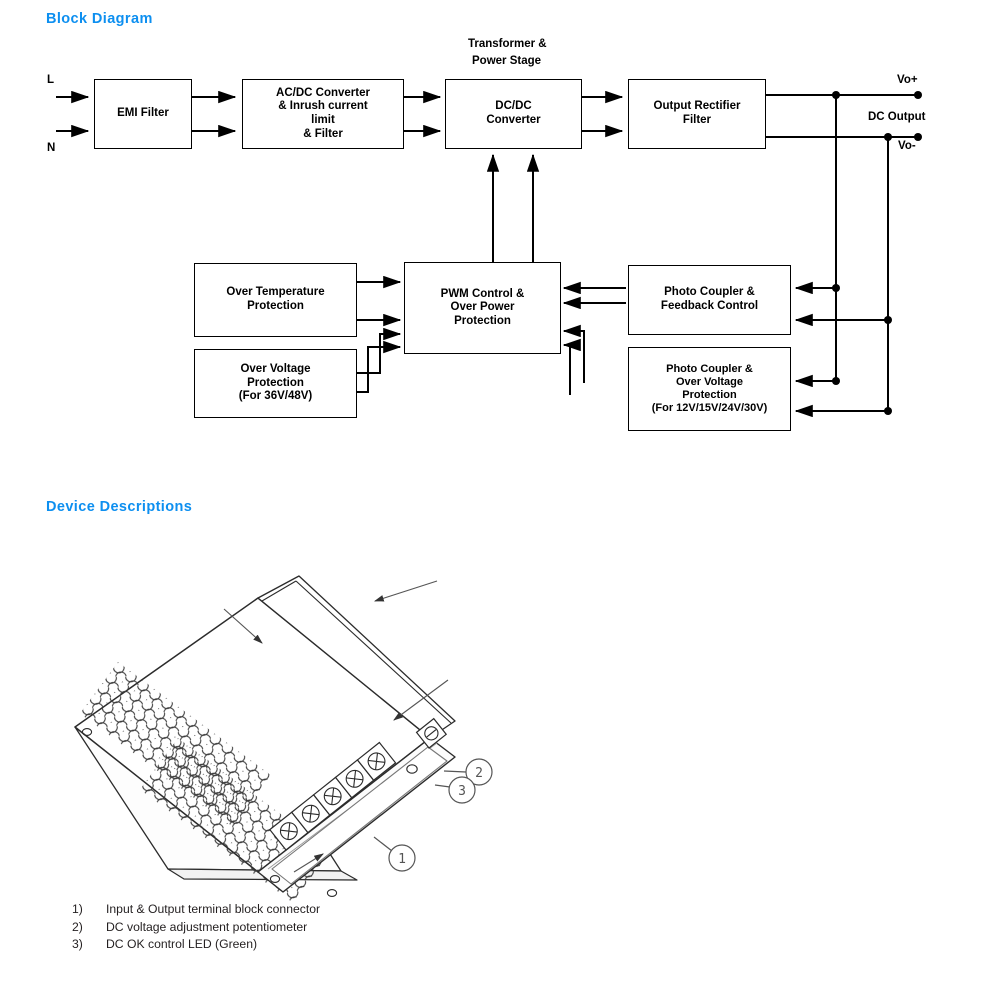 Image resolution: width=985 pixels, height=990 pixels. Describe the element at coordinates (507, 44) in the screenshot. I see `transformer-caption-line1: Transformer &` at that location.